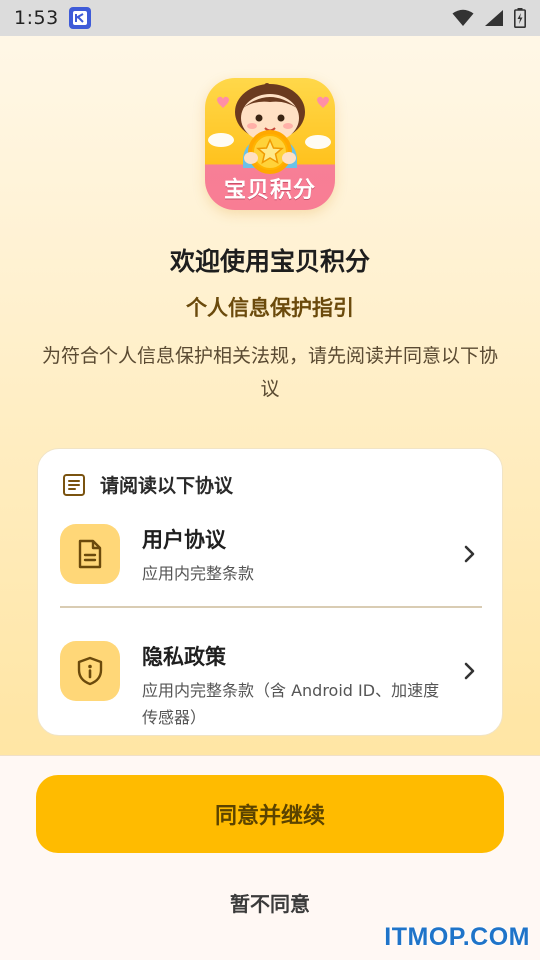 The image size is (540, 960). I want to click on user-agreement-row: 用户协议 应用内完整条款, so click(272, 555).